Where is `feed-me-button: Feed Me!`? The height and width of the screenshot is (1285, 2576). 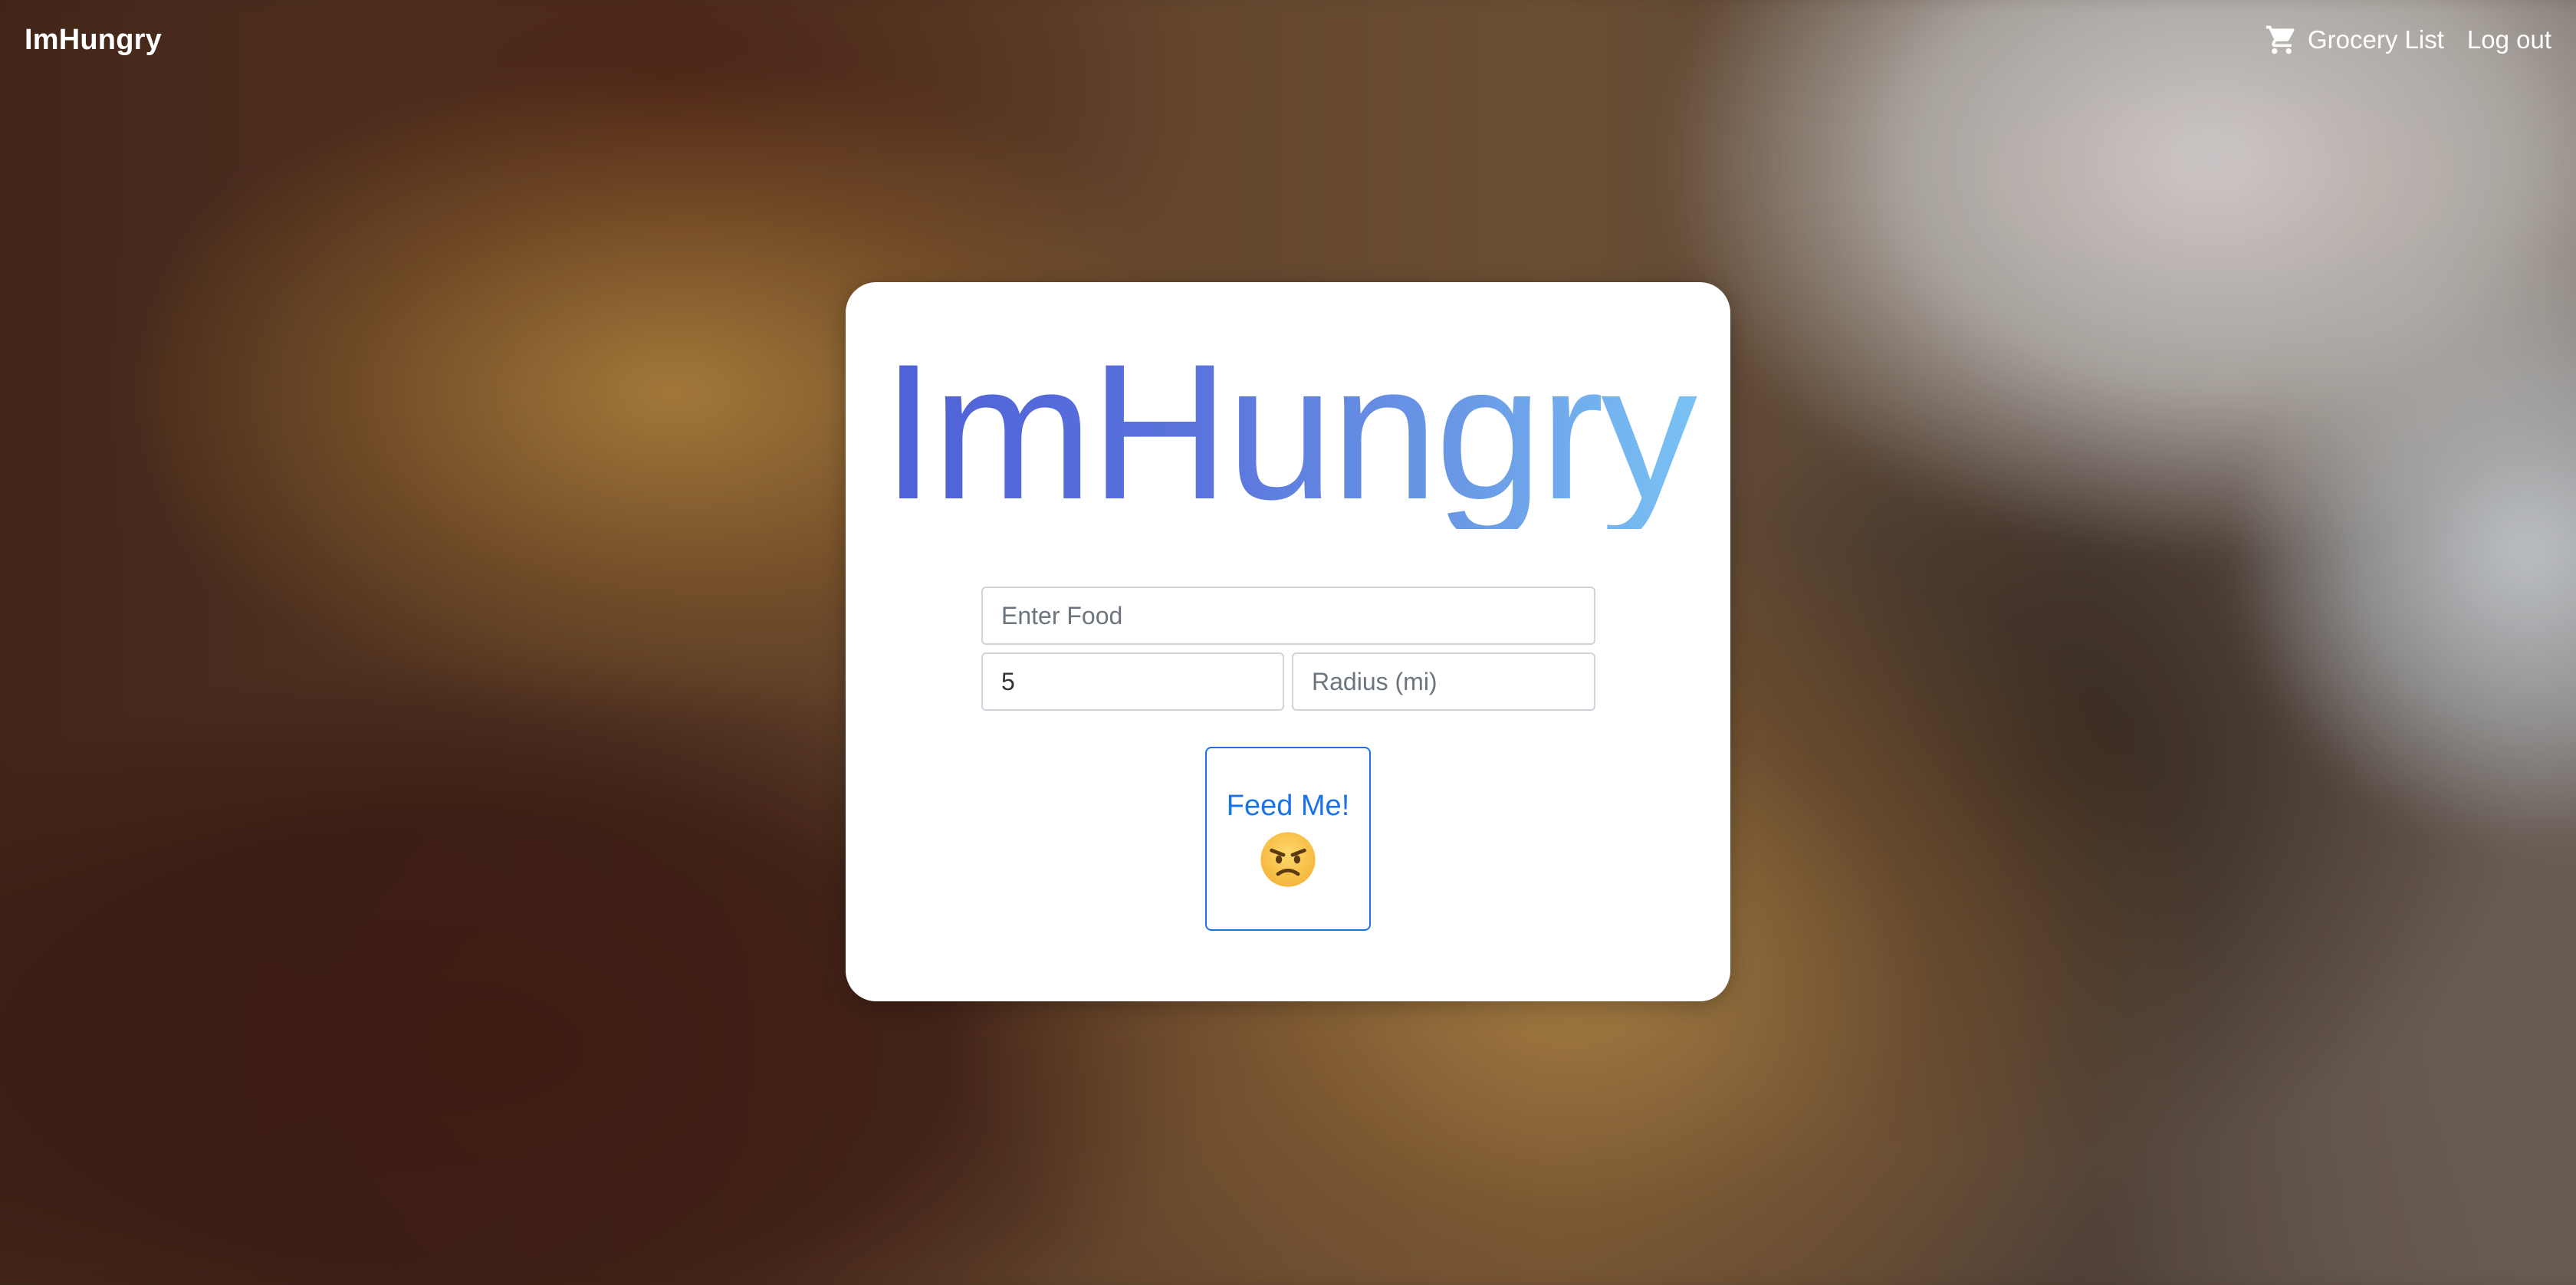 feed-me-button: Feed Me! is located at coordinates (1288, 839).